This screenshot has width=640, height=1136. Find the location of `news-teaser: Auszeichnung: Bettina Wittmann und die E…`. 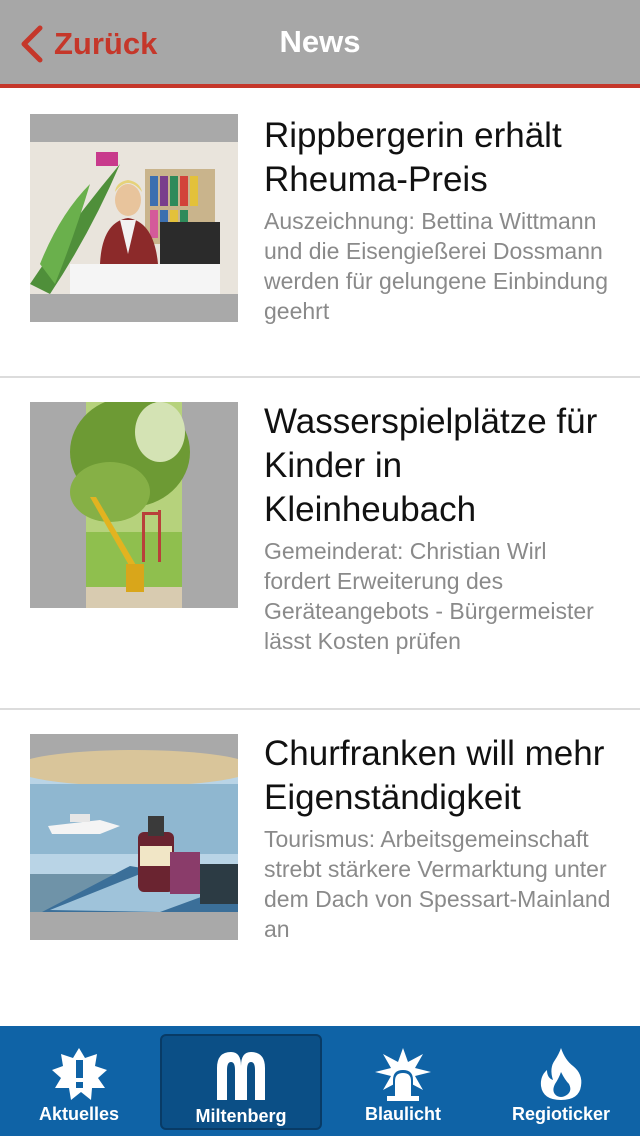

news-teaser: Auszeichnung: Bettina Wittmann und die E… is located at coordinates (436, 266).